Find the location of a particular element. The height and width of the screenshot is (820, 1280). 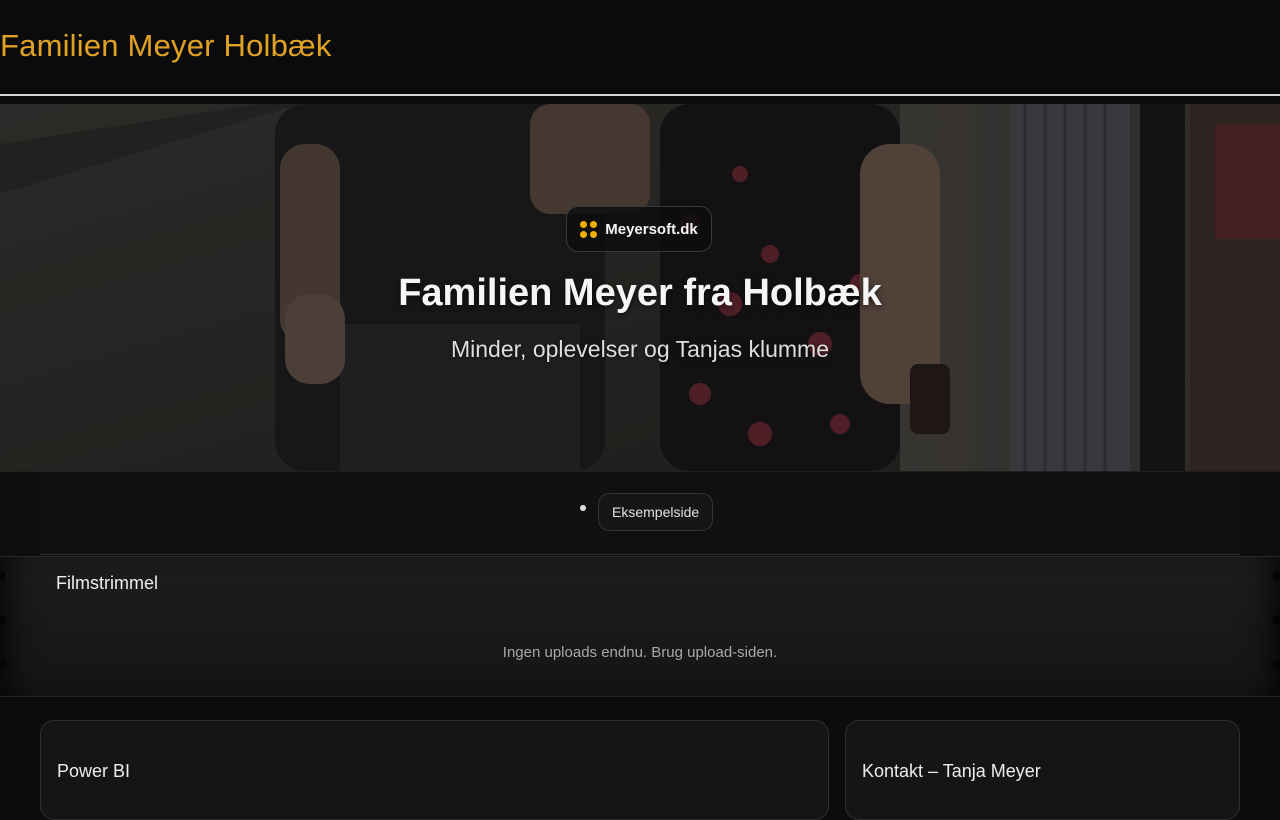

nav-link-eksempelside: Eksempelside is located at coordinates (656, 512).